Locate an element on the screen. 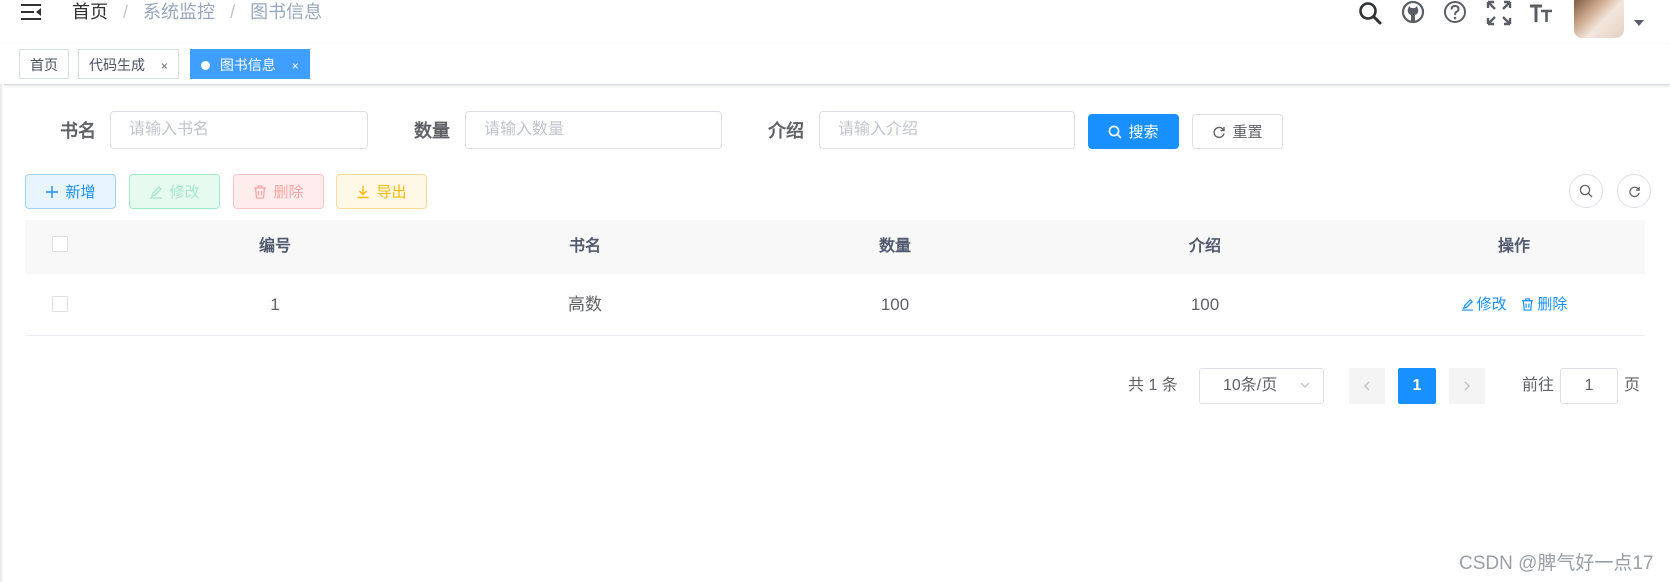  row-edit-link: 修改 is located at coordinates (1484, 304).